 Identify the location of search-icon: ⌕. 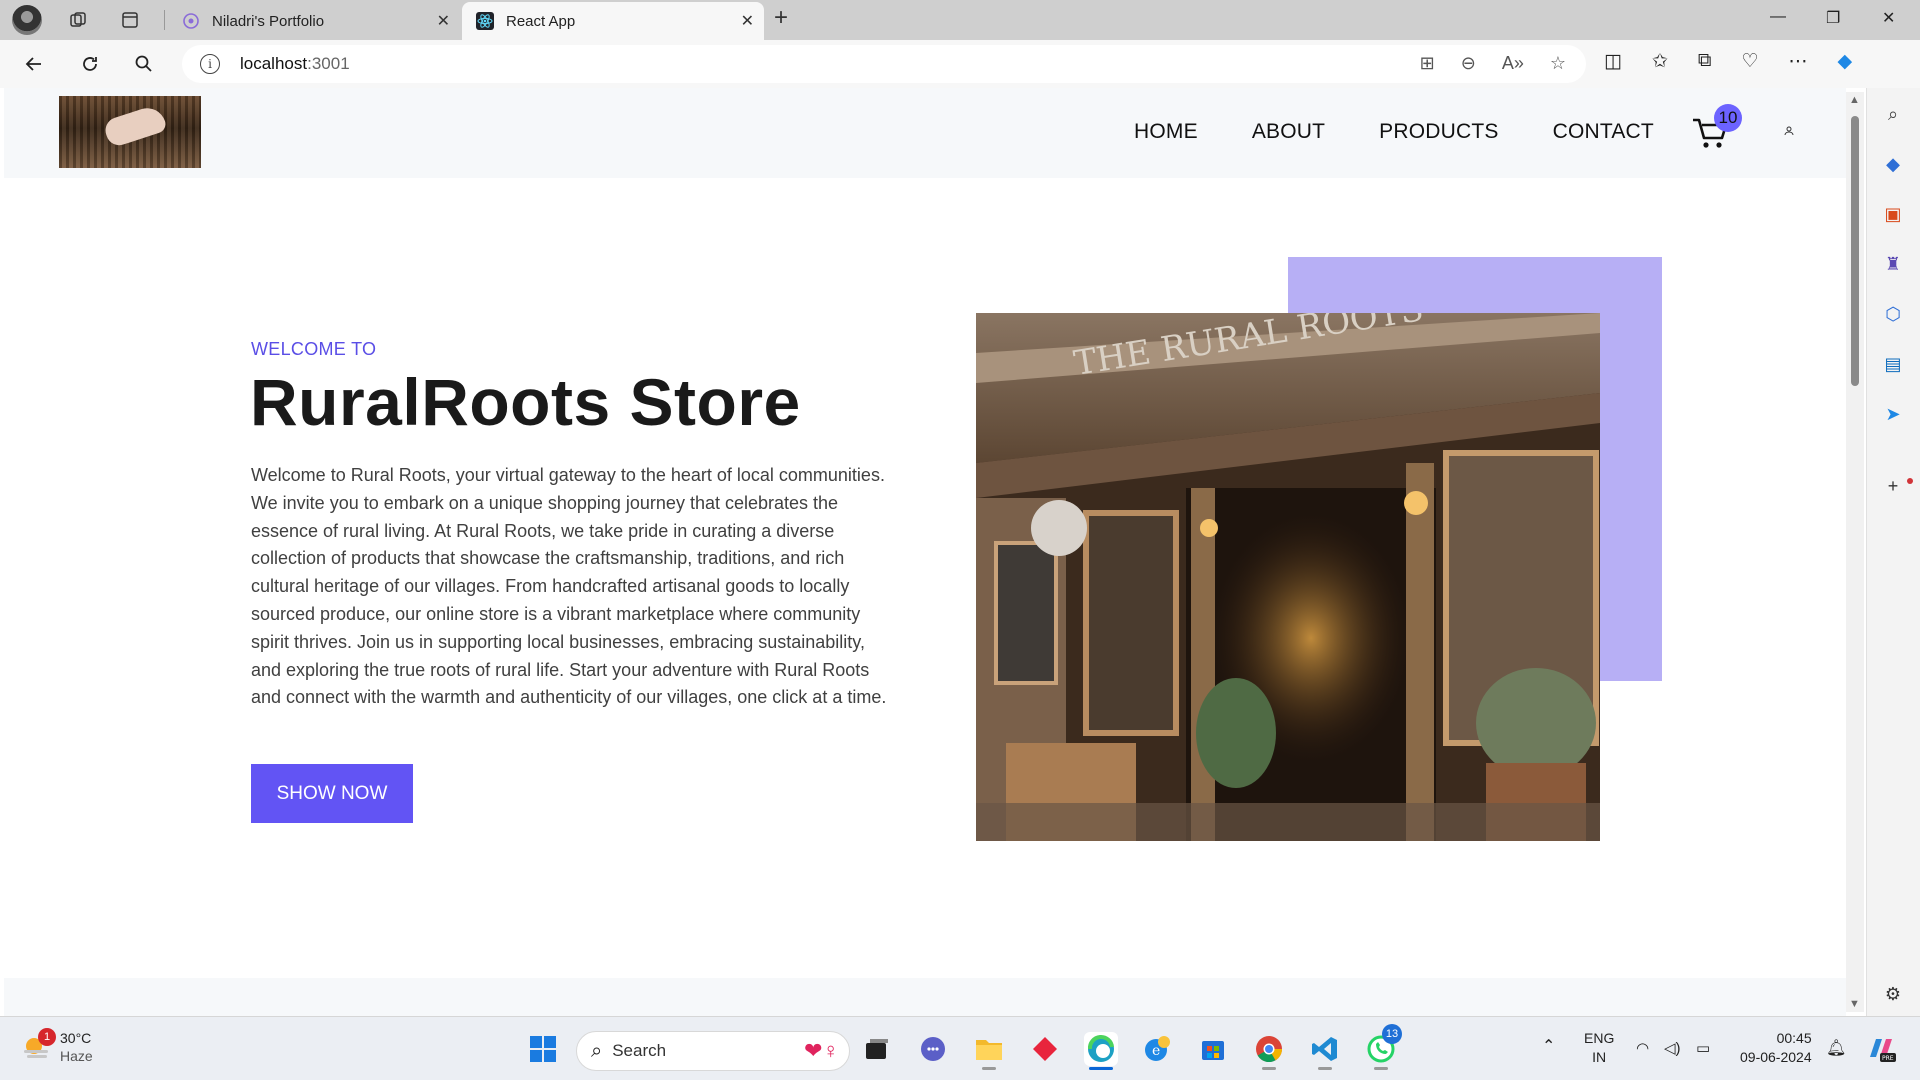
(597, 1050).